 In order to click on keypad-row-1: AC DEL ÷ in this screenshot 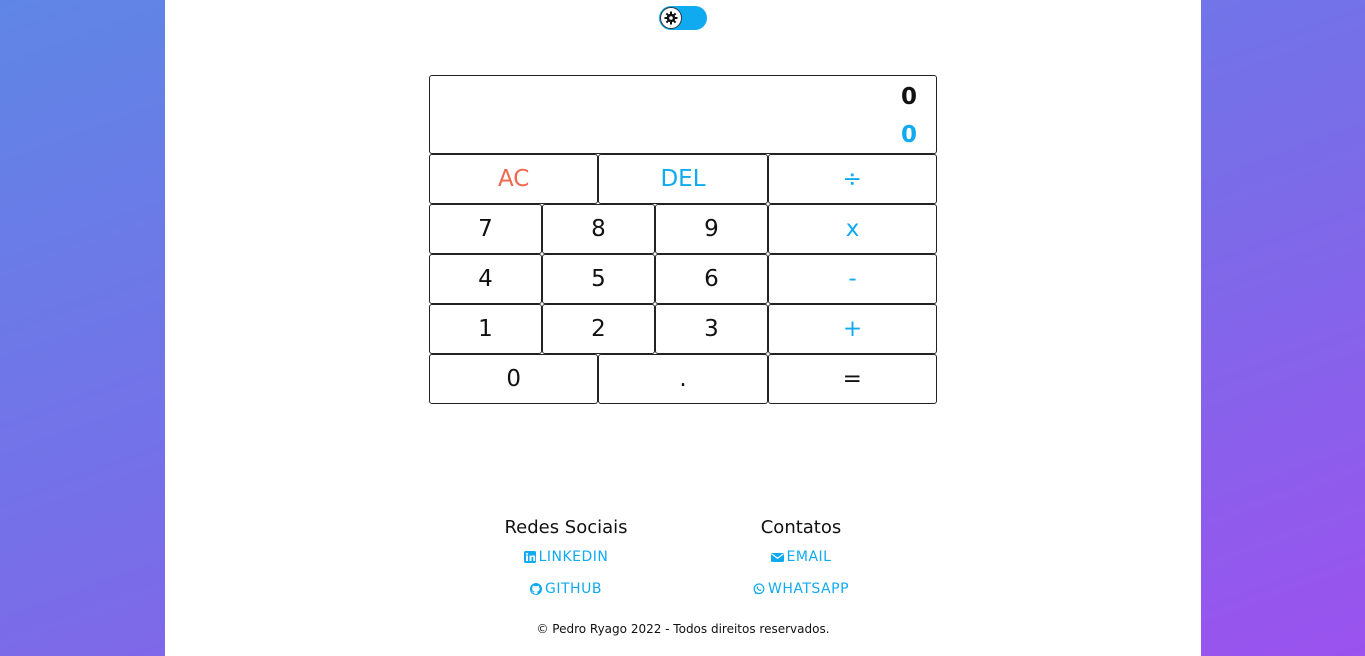, I will do `click(683, 179)`.